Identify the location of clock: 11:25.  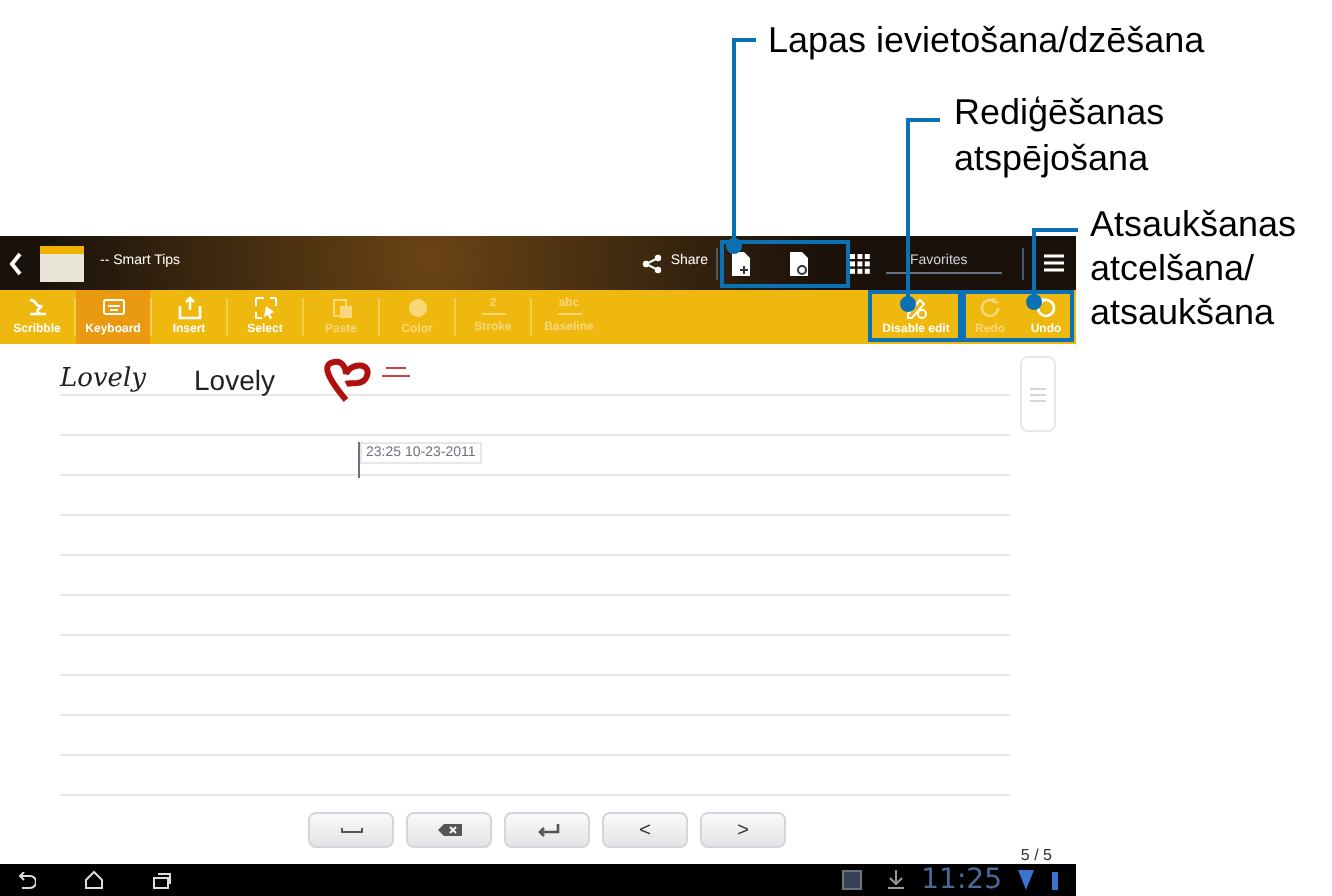
(961, 878).